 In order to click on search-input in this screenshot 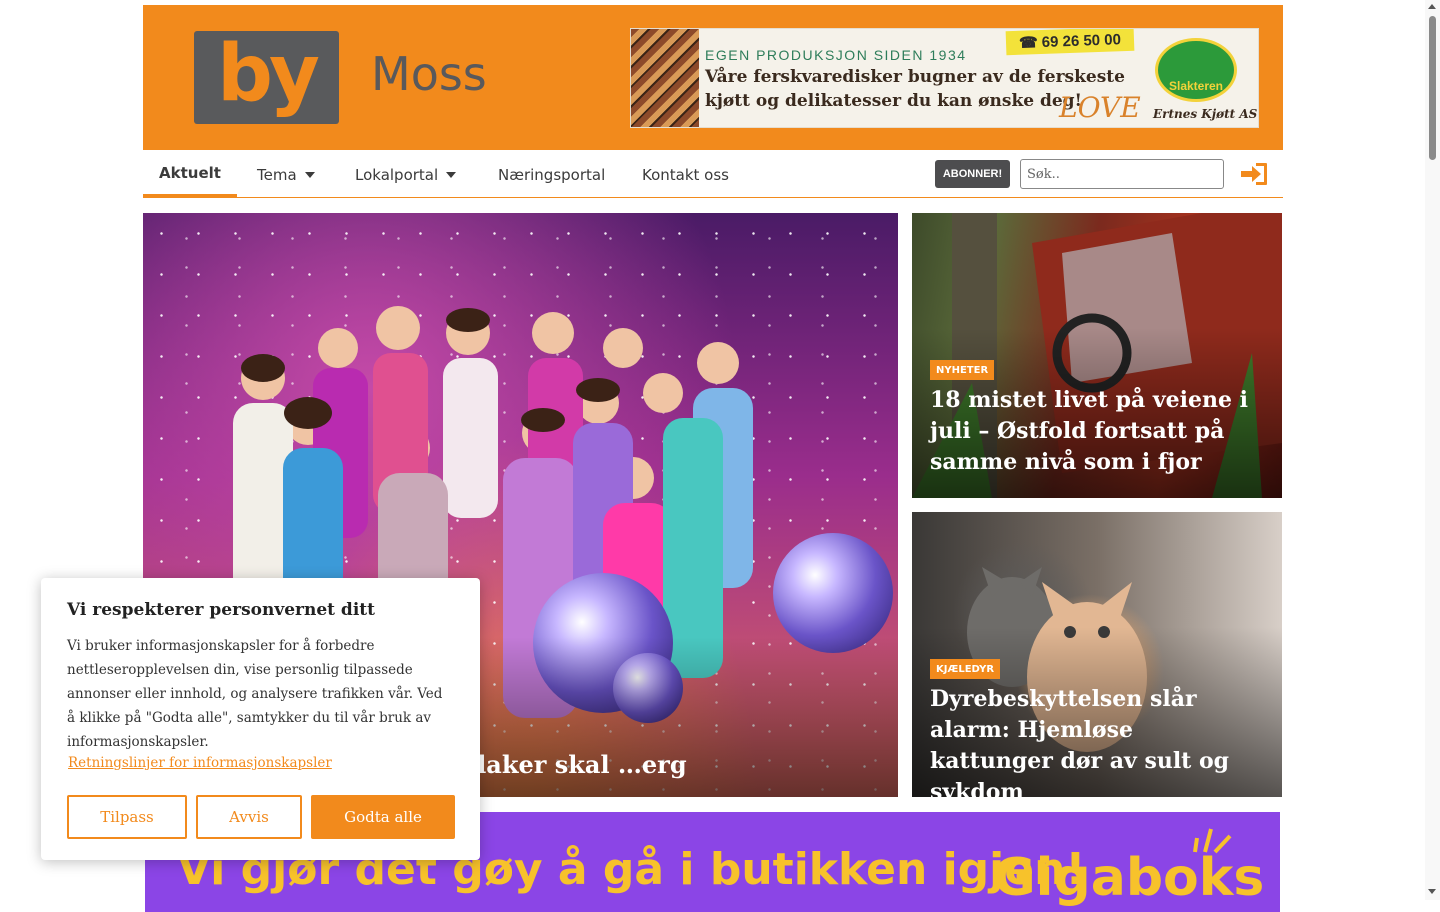, I will do `click(1122, 174)`.